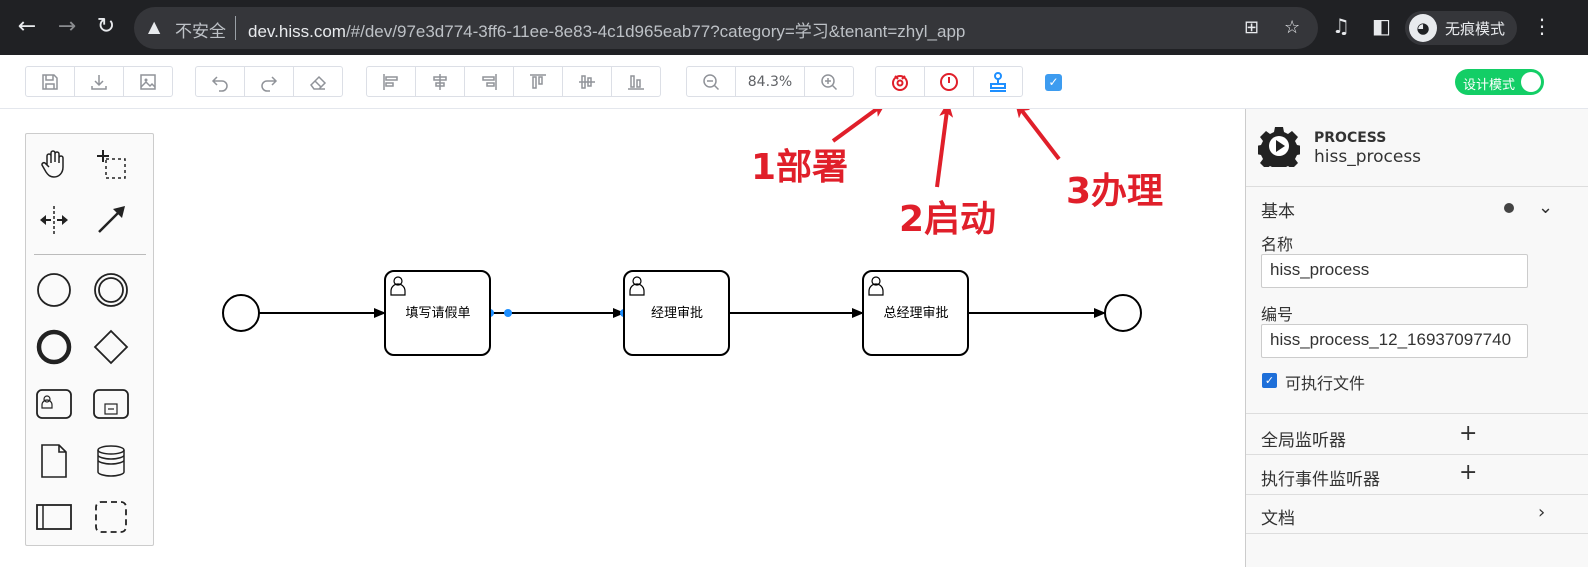 This screenshot has height=571, width=1588. I want to click on create-start-event, so click(54, 290).